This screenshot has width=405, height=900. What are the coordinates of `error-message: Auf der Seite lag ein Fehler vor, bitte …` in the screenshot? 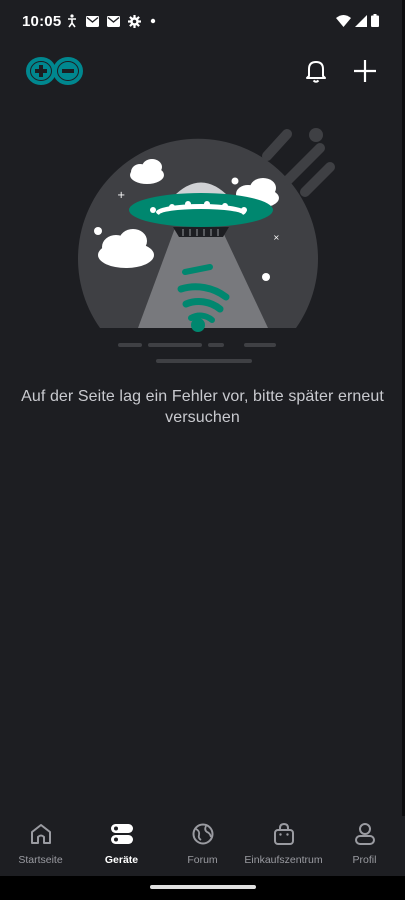 It's located at (202, 407).